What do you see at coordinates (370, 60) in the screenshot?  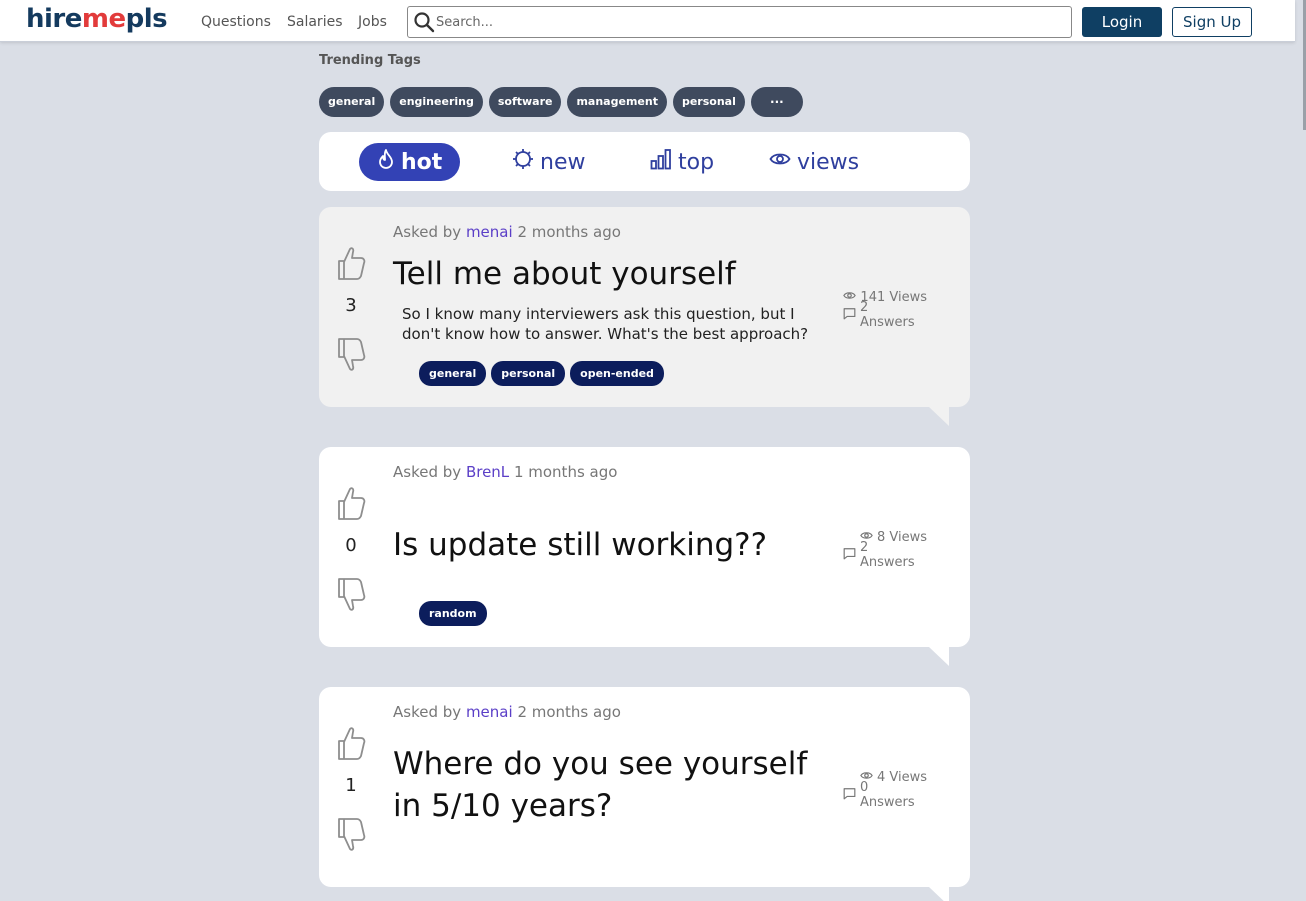 I see `trending-title: Trending Tags` at bounding box center [370, 60].